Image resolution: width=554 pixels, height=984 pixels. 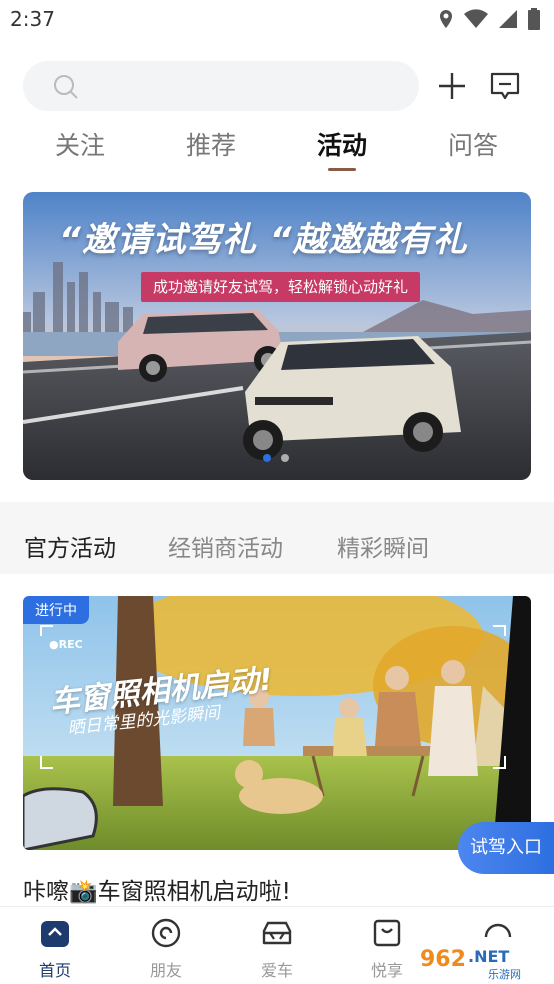 I want to click on bag-icon, so click(x=387, y=933).